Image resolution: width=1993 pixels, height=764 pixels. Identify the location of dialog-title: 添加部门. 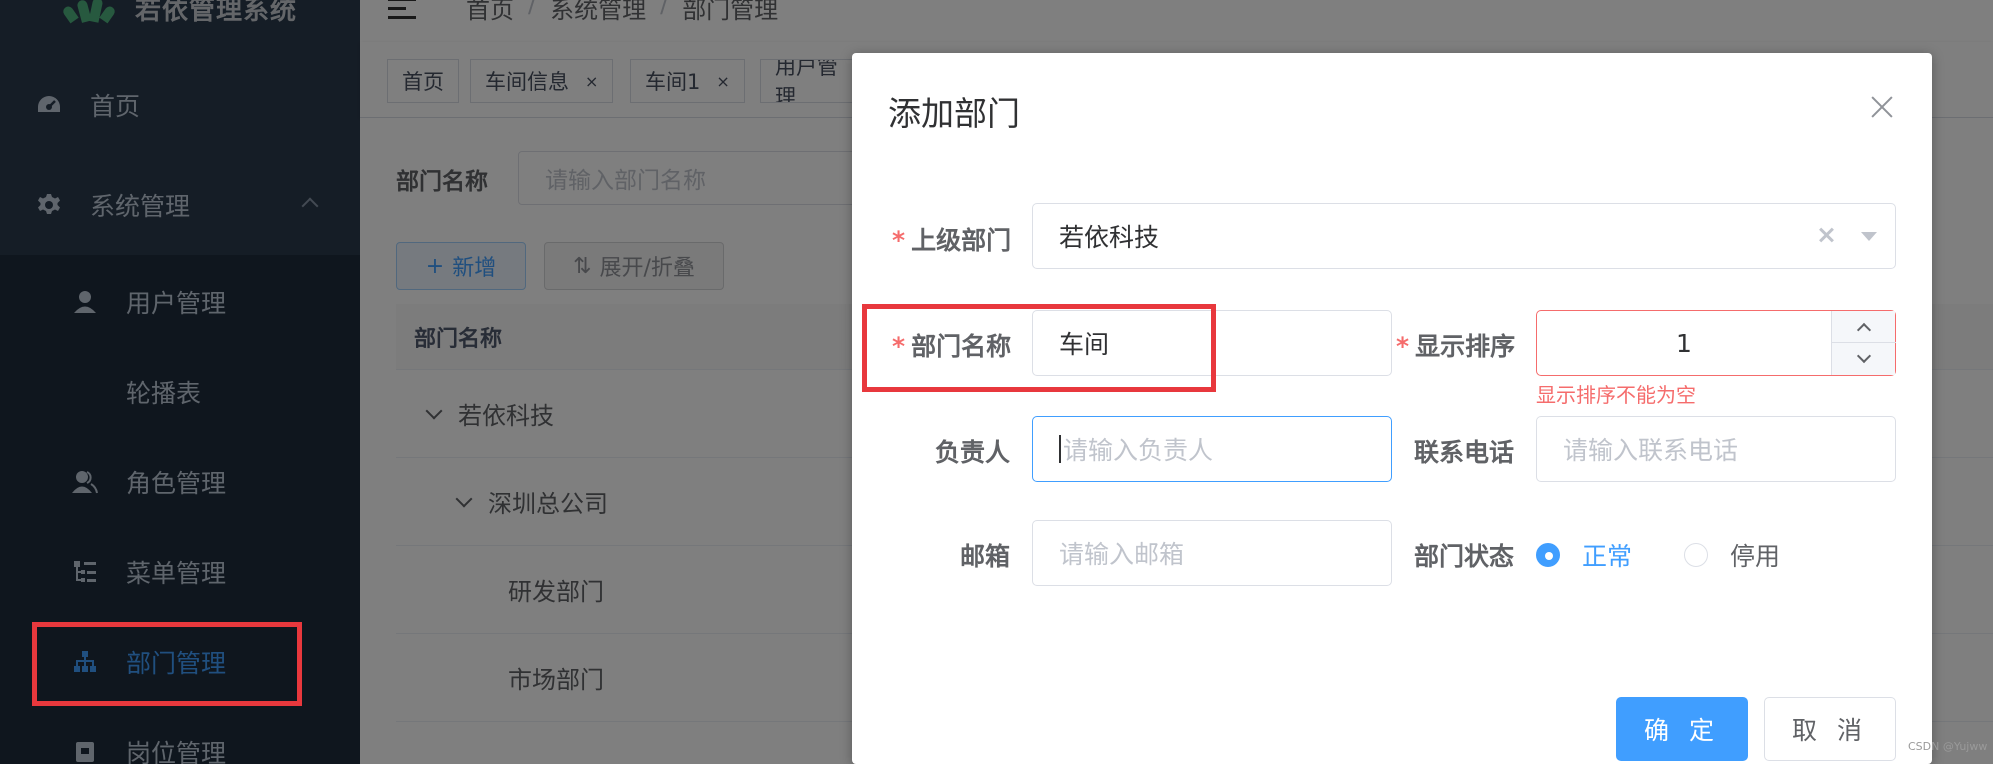
(954, 113).